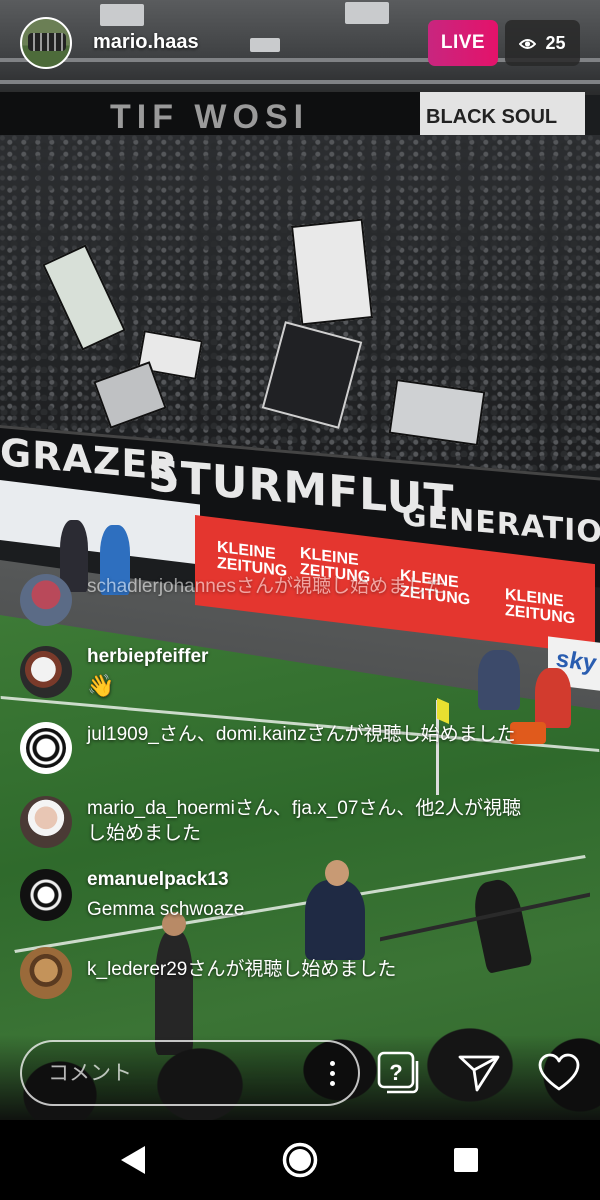 This screenshot has width=600, height=1200. Describe the element at coordinates (542, 43) in the screenshot. I see `viewer-count-badge: 25` at that location.